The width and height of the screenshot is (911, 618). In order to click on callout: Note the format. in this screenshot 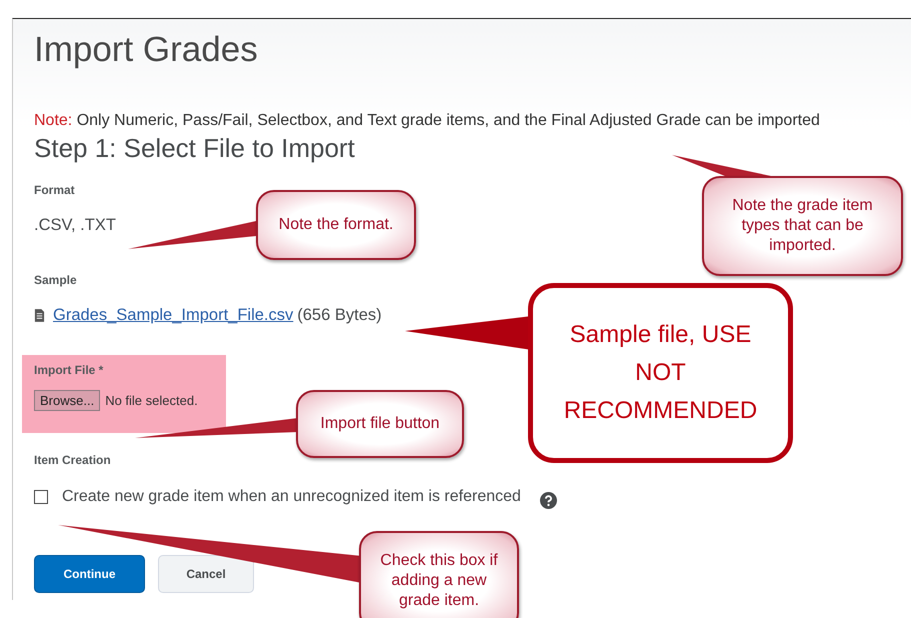, I will do `click(336, 225)`.